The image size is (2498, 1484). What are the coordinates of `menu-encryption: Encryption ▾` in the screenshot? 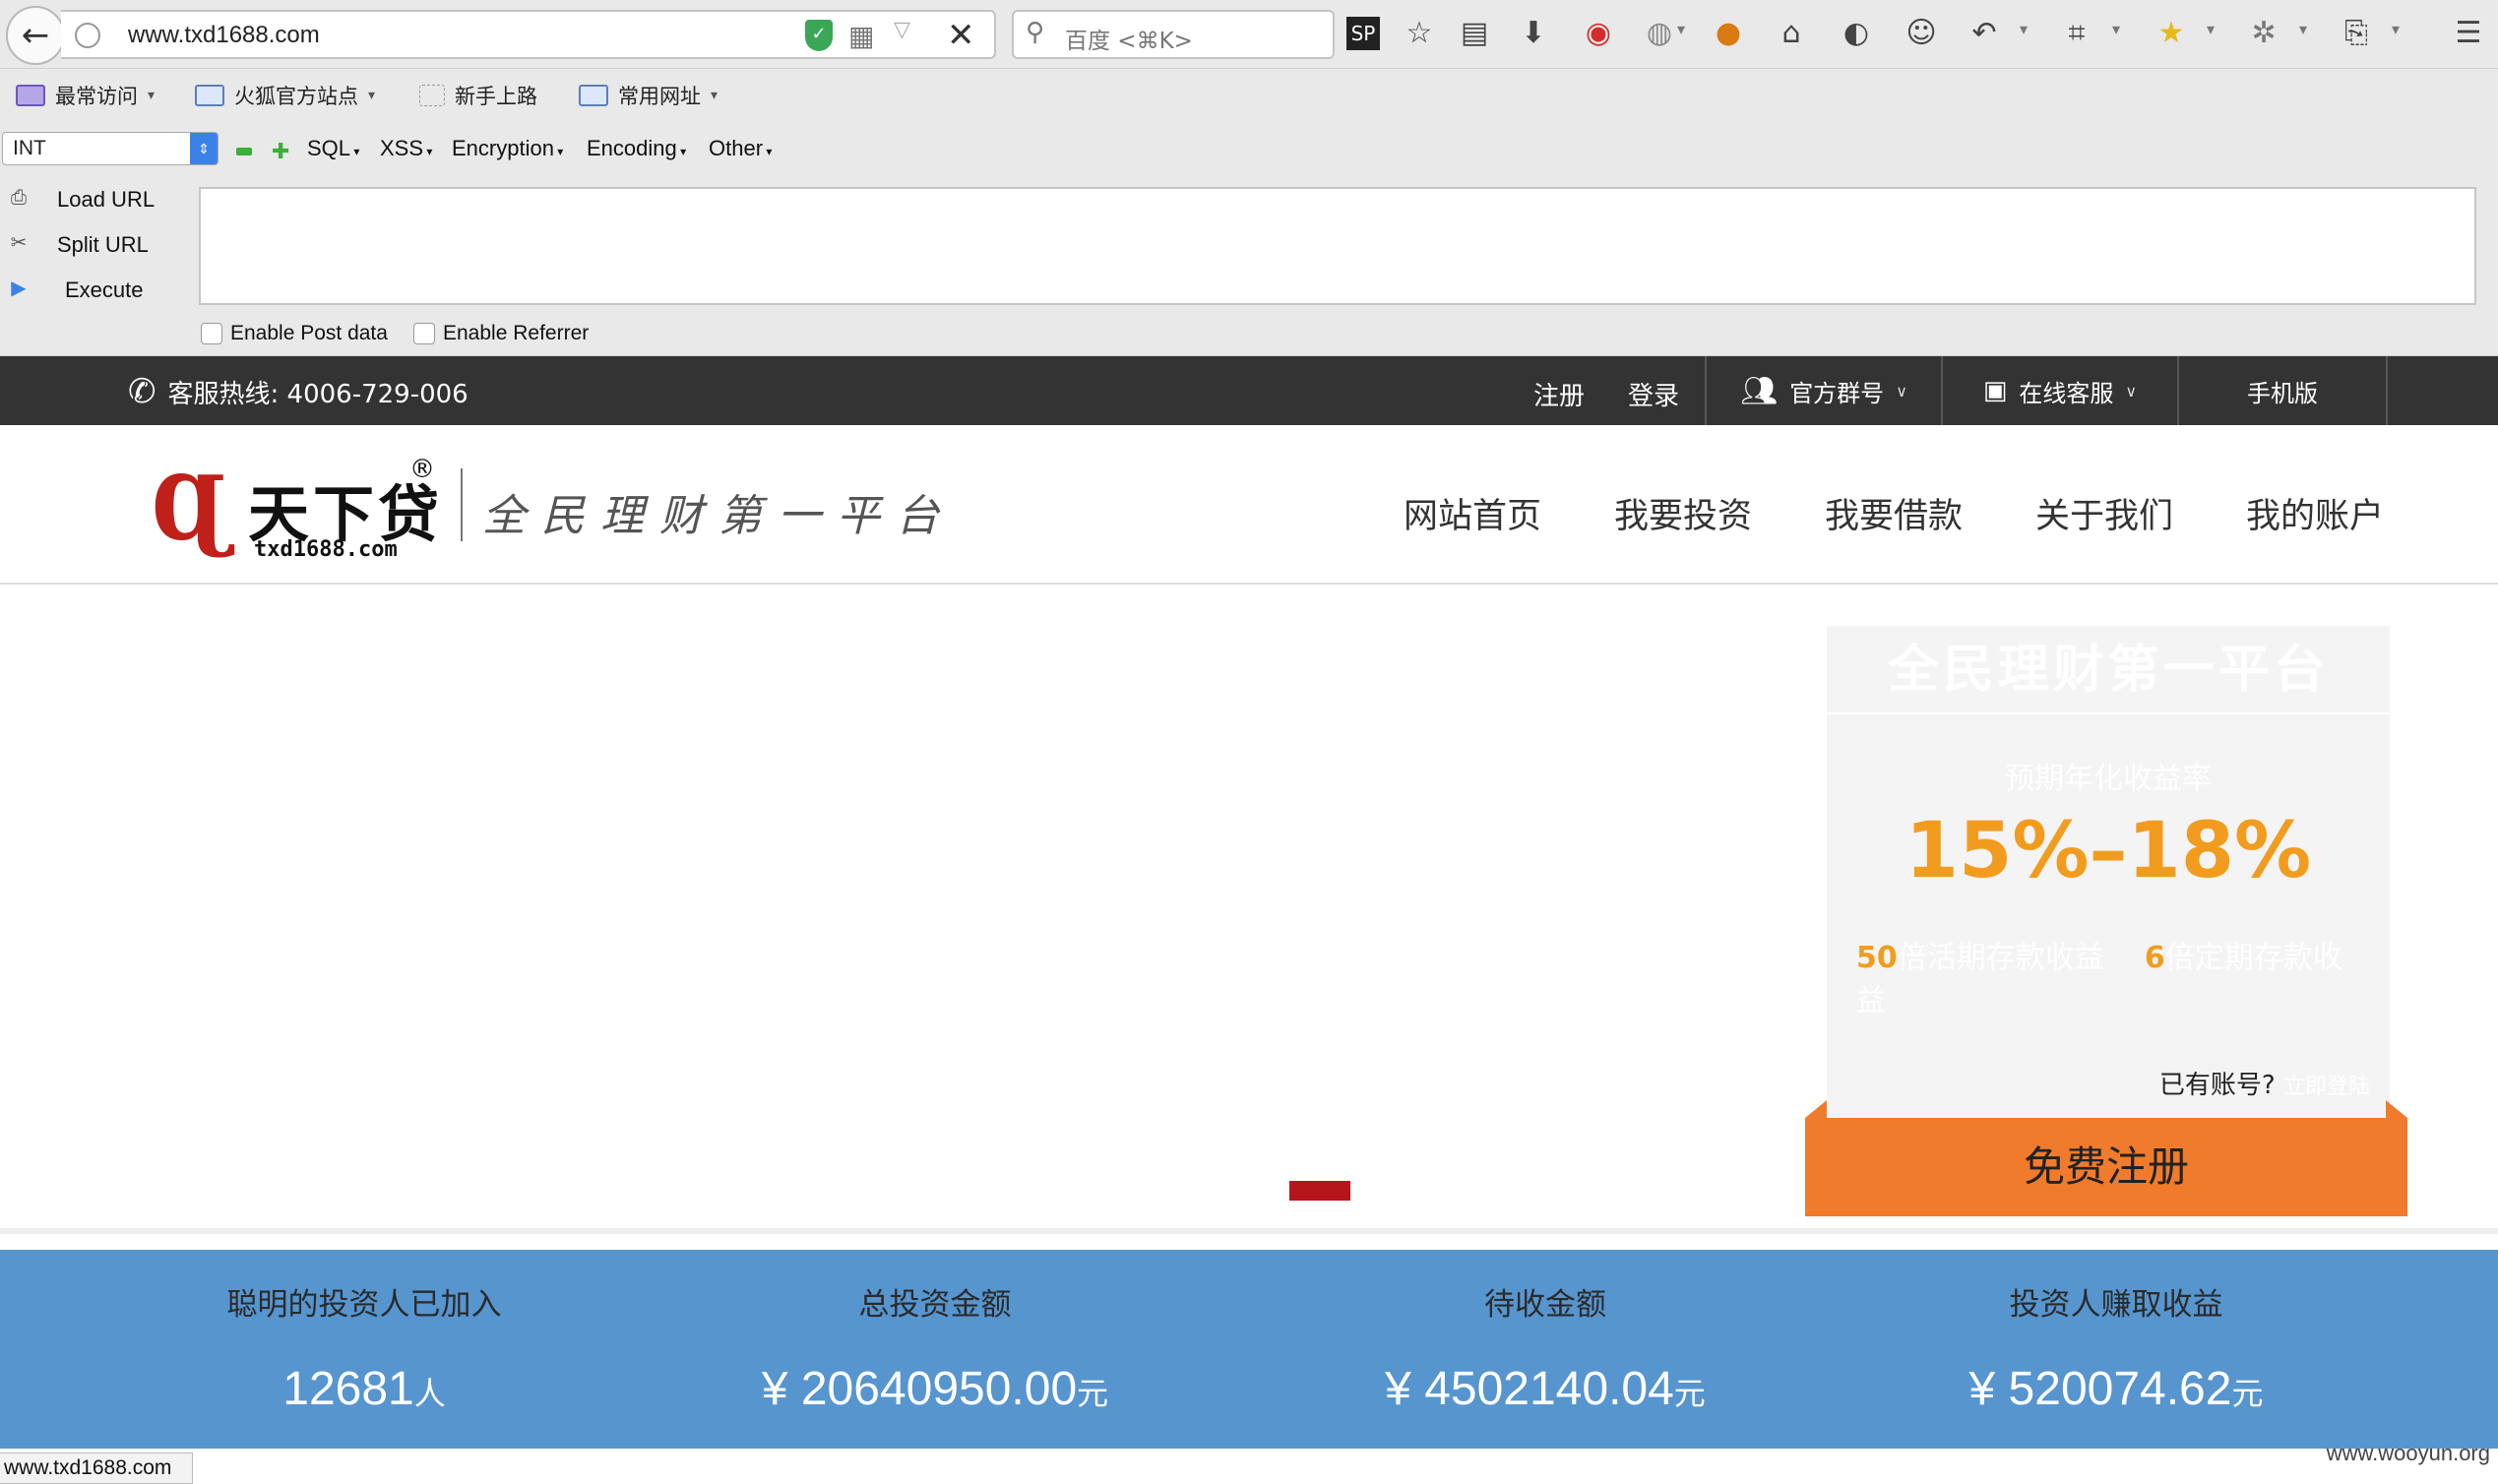 It's located at (507, 149).